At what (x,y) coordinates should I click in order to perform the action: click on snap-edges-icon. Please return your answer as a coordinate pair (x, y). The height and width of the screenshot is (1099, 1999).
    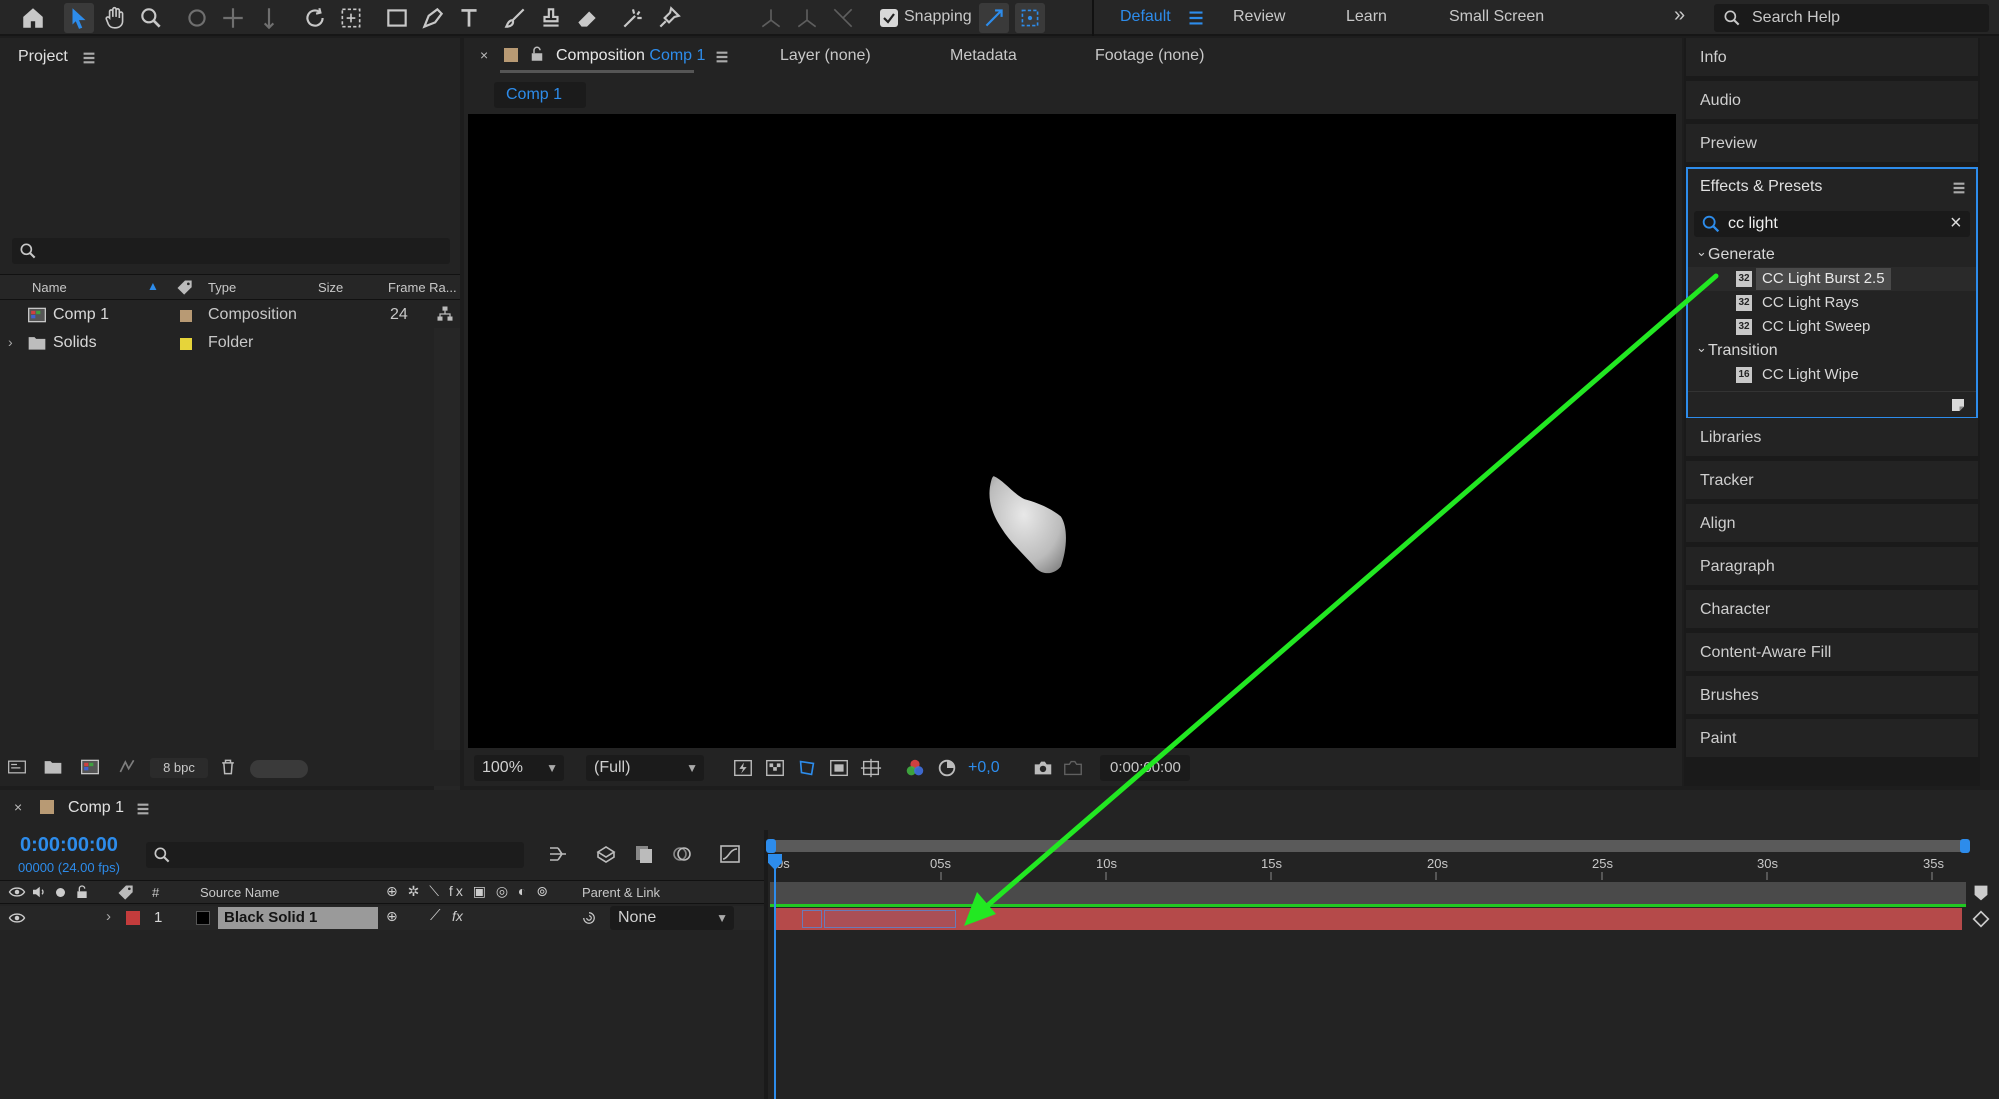
    Looking at the image, I should click on (994, 18).